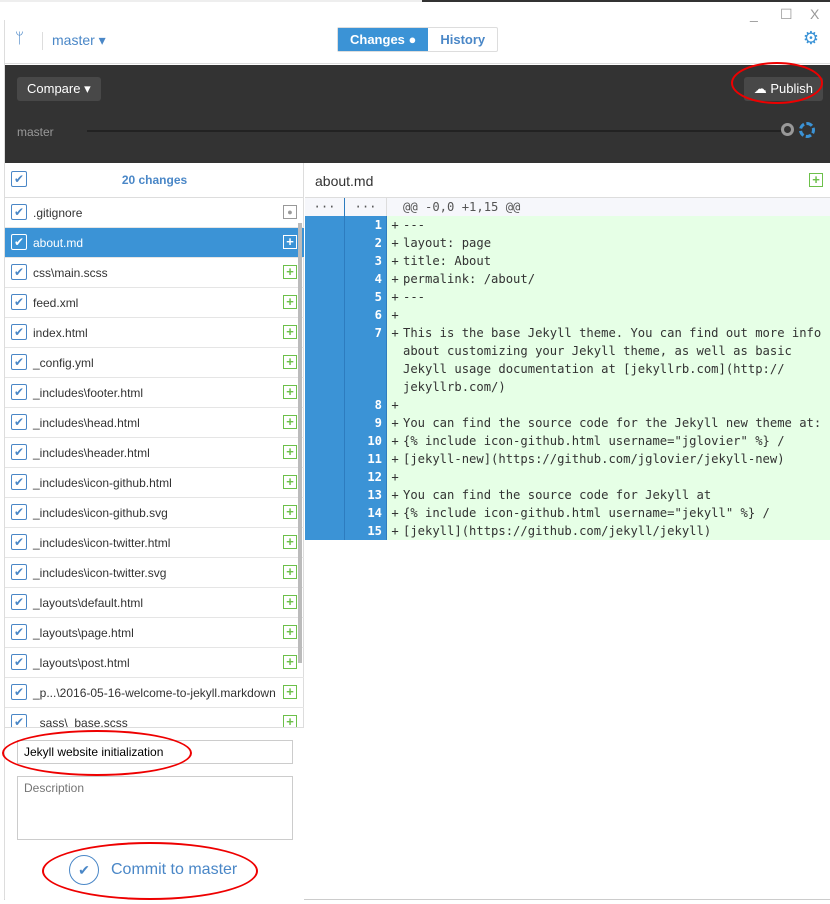  I want to click on file-row: ✔ _includes\icon-twitter.svg +, so click(154, 573).